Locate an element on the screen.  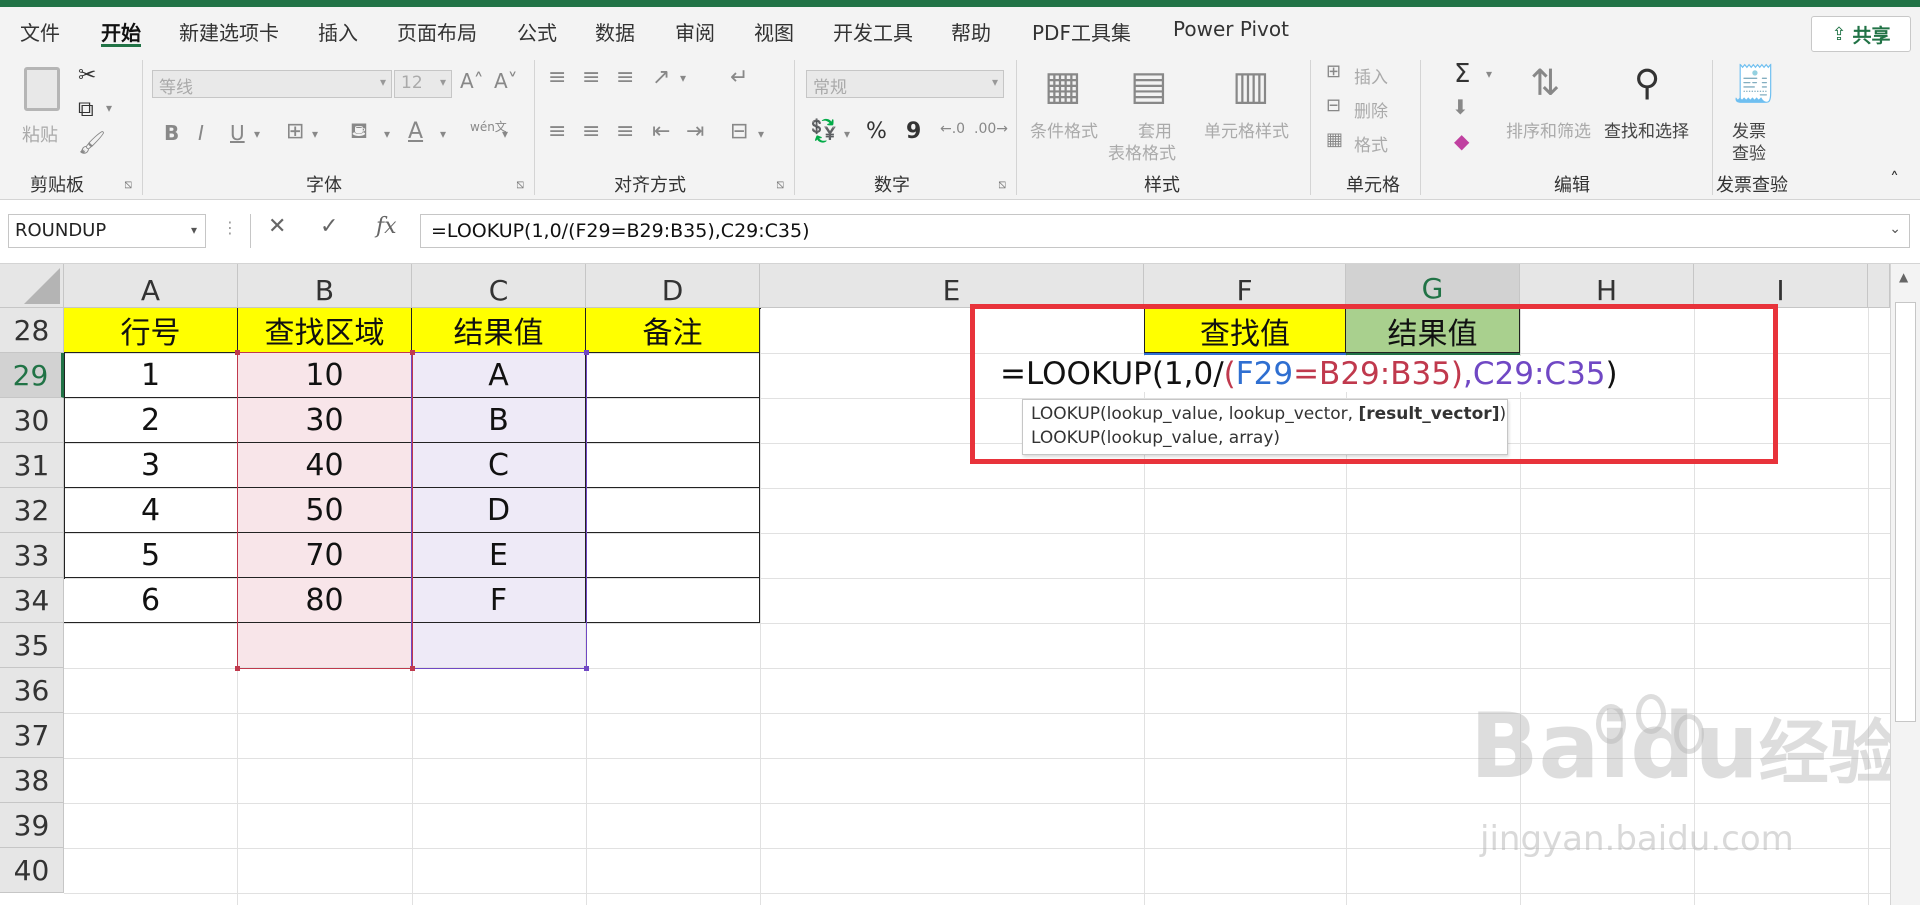
vertical-scrollbar: ▲ is located at coordinates (1905, 584).